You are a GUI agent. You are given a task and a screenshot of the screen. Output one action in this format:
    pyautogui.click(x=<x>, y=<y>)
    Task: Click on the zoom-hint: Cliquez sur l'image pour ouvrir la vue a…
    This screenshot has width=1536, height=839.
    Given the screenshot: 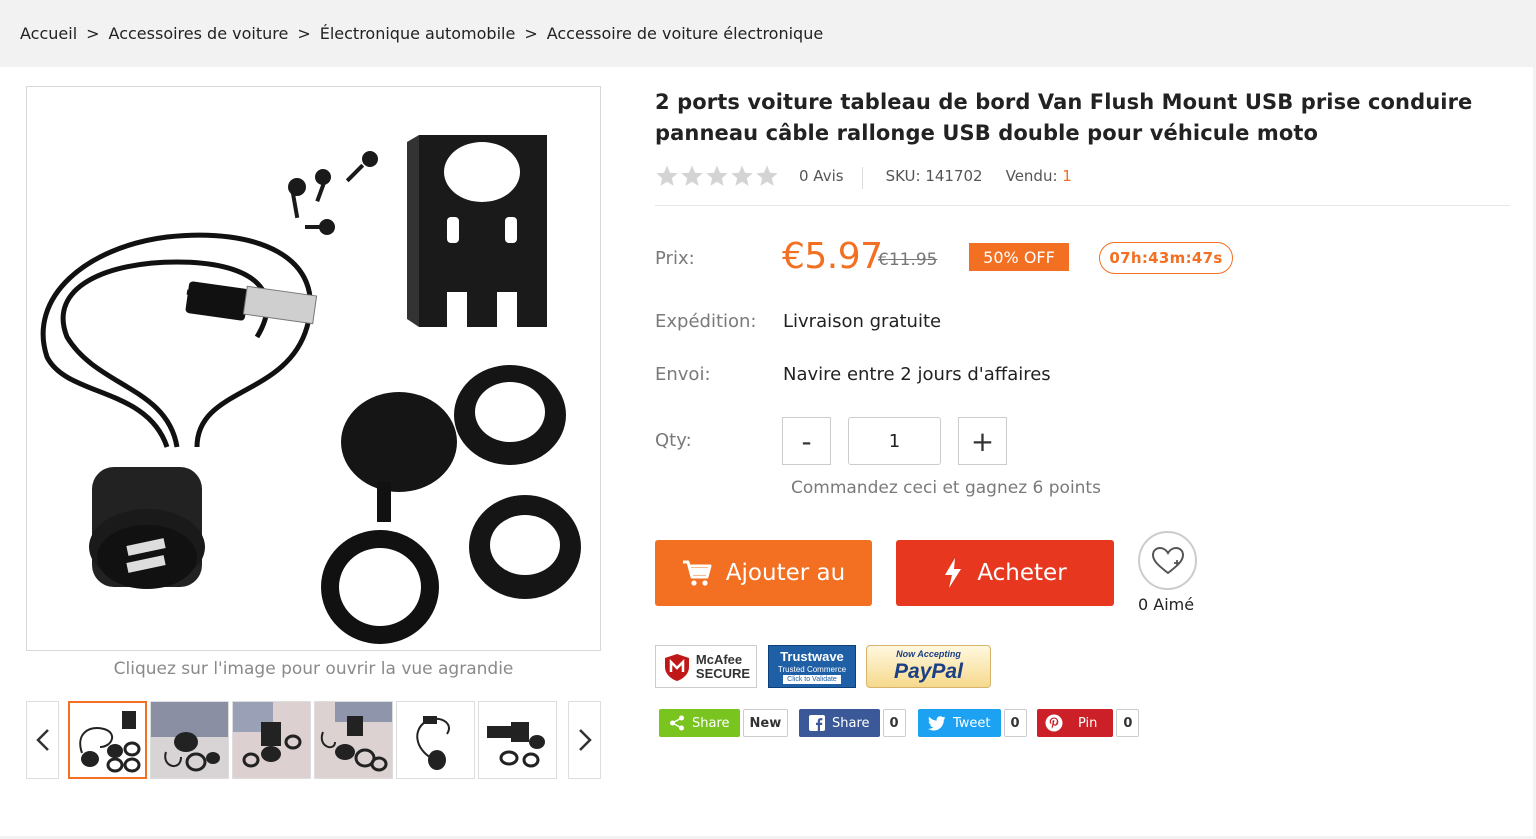 What is the action you would take?
    pyautogui.click(x=313, y=669)
    